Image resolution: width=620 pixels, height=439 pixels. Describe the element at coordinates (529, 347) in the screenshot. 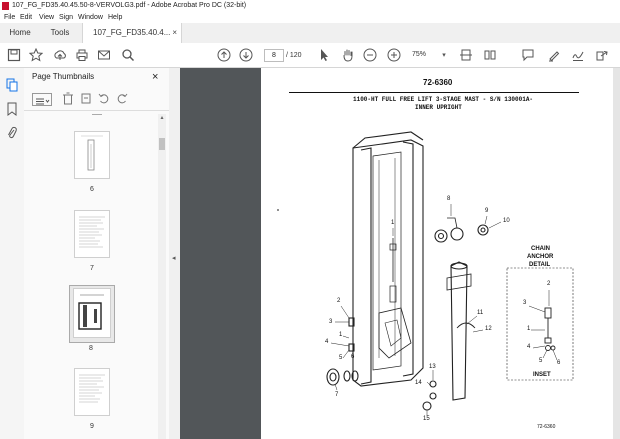

I see `inset-callout-4: 4` at that location.